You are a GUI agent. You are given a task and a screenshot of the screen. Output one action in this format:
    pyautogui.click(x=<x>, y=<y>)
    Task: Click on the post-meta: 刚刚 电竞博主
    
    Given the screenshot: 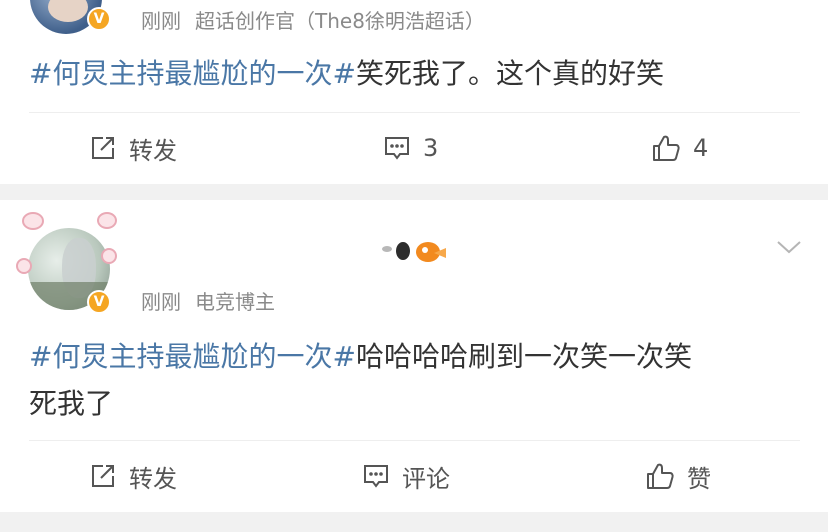 What is the action you would take?
    pyautogui.click(x=208, y=300)
    